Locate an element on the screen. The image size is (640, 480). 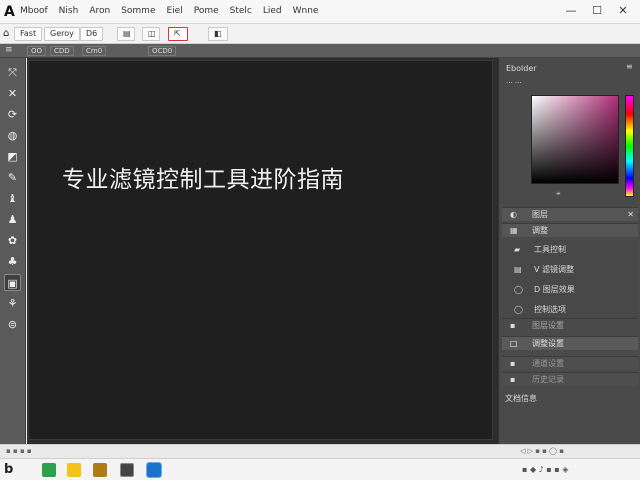
menu-item-2: Nish is located at coordinates (69, 11).